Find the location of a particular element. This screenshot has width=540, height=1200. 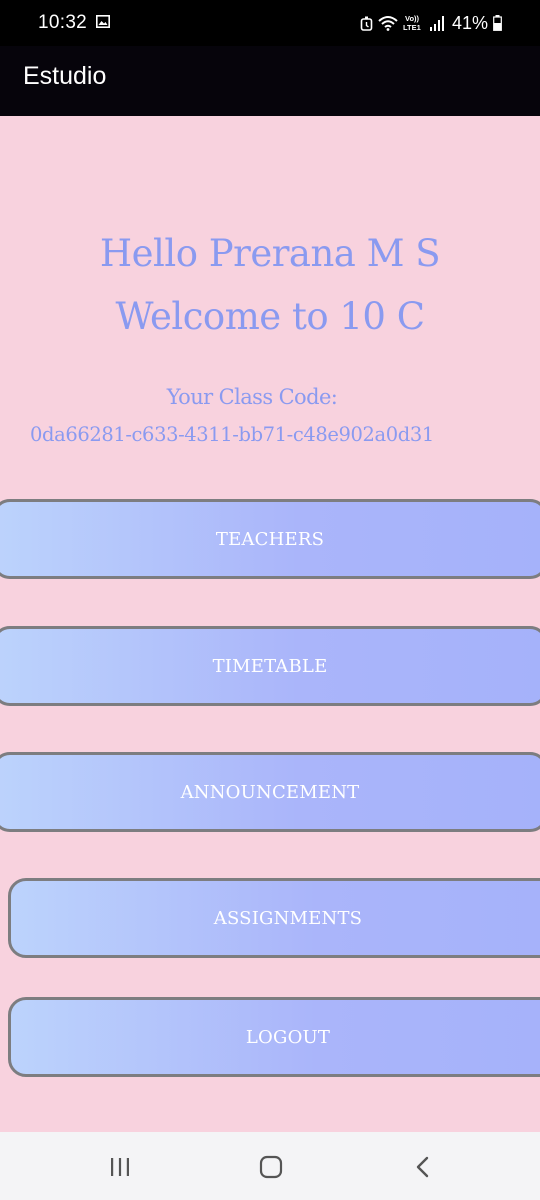

recent-apps-button is located at coordinates (120, 1167).